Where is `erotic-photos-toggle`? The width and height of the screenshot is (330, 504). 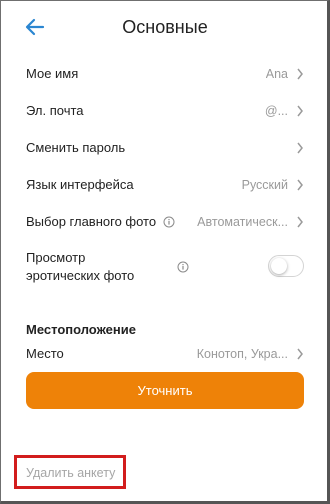 erotic-photos-toggle is located at coordinates (286, 266).